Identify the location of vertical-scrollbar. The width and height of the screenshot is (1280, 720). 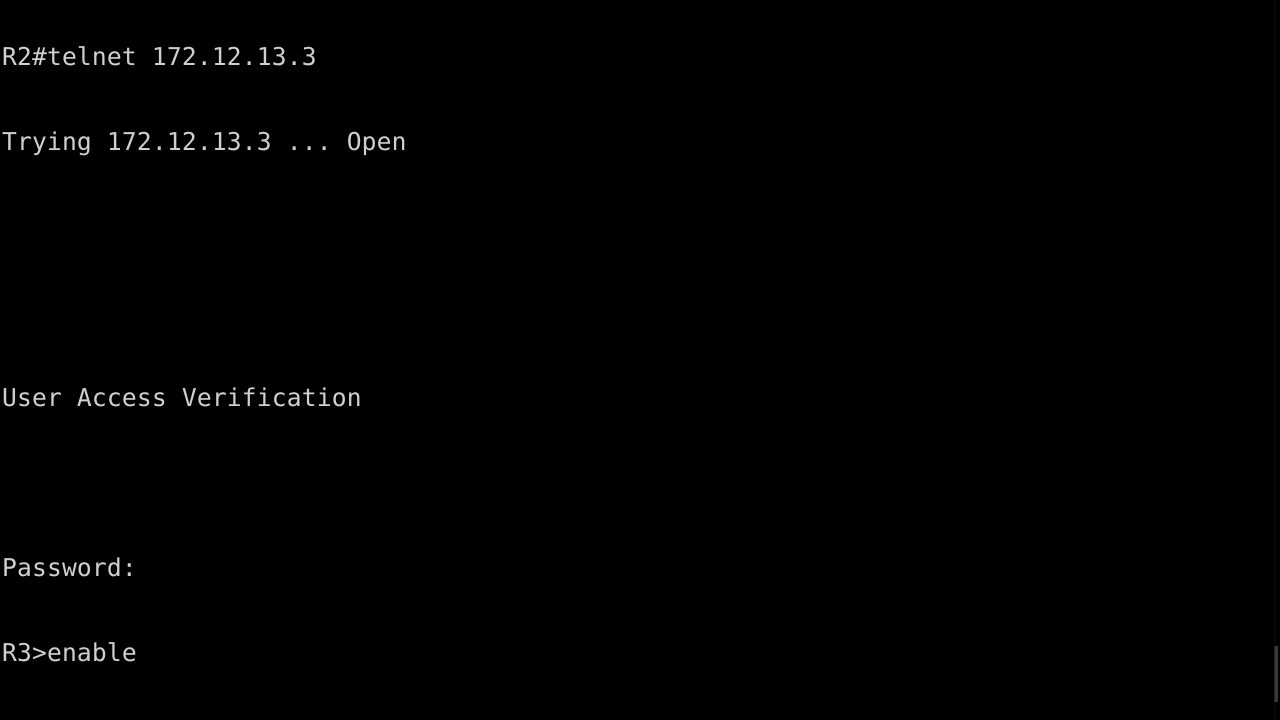
(1276, 360).